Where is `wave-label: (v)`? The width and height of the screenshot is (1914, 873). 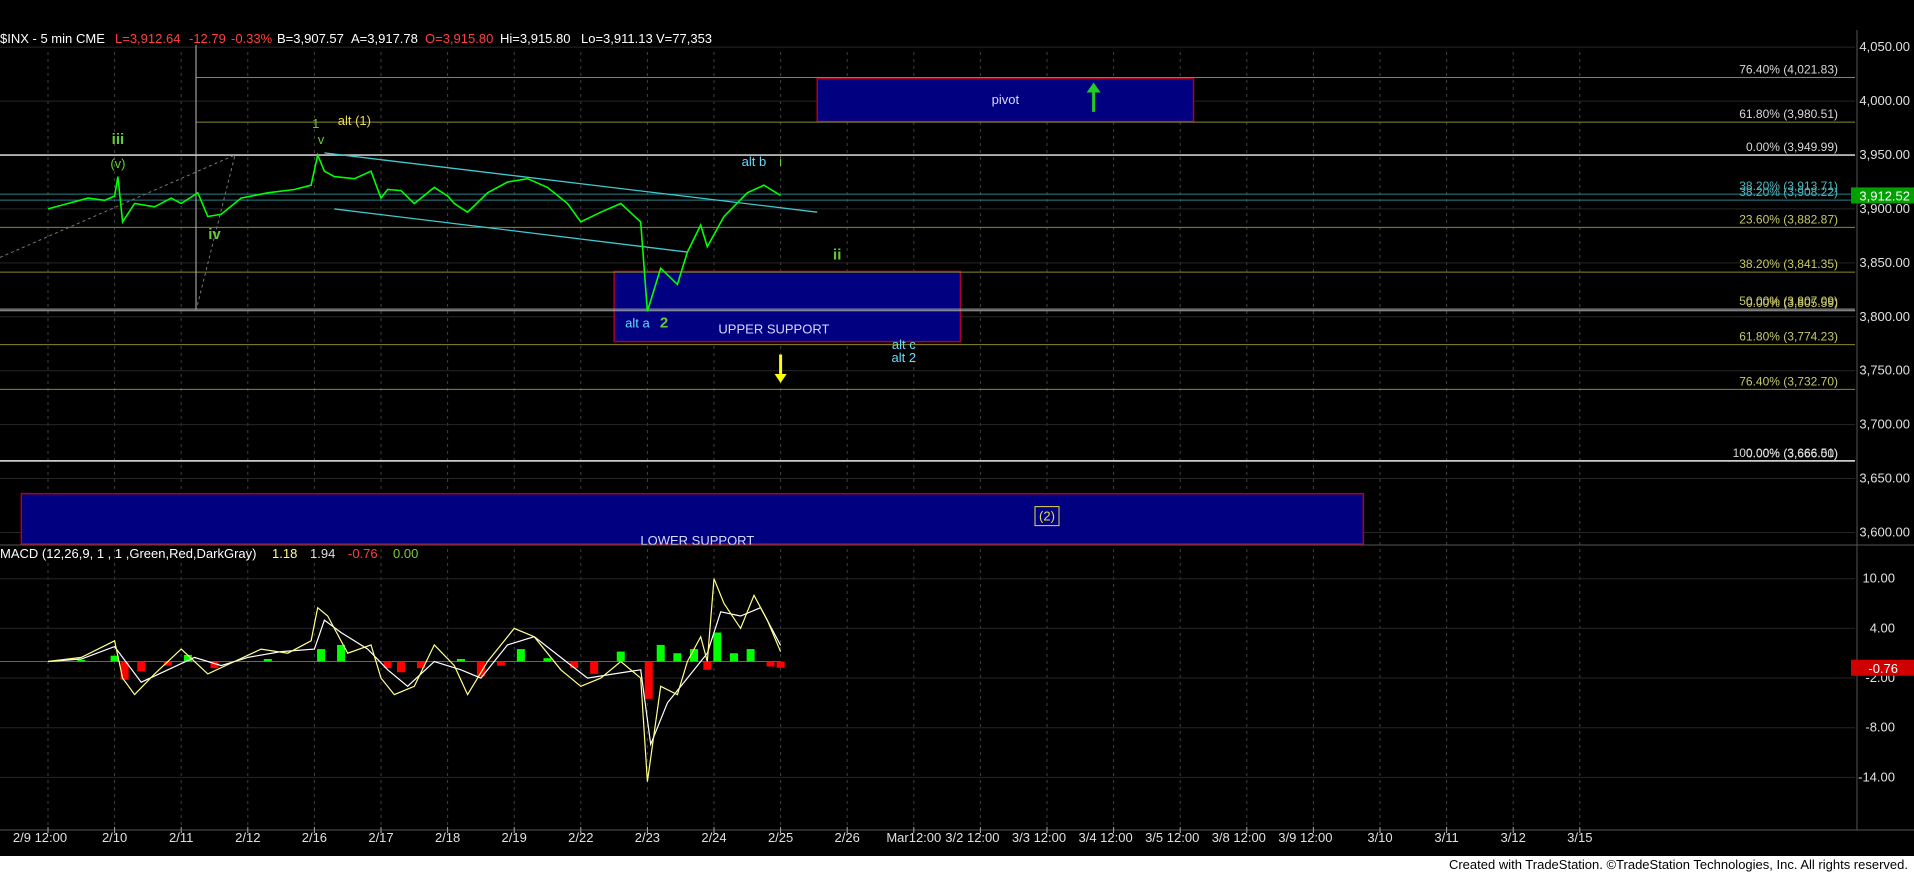
wave-label: (v) is located at coordinates (117, 163).